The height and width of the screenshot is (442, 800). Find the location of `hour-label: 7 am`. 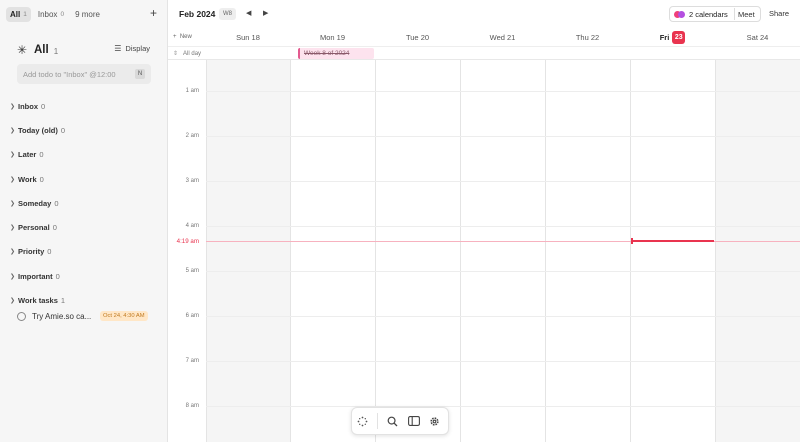

hour-label: 7 am is located at coordinates (192, 361).